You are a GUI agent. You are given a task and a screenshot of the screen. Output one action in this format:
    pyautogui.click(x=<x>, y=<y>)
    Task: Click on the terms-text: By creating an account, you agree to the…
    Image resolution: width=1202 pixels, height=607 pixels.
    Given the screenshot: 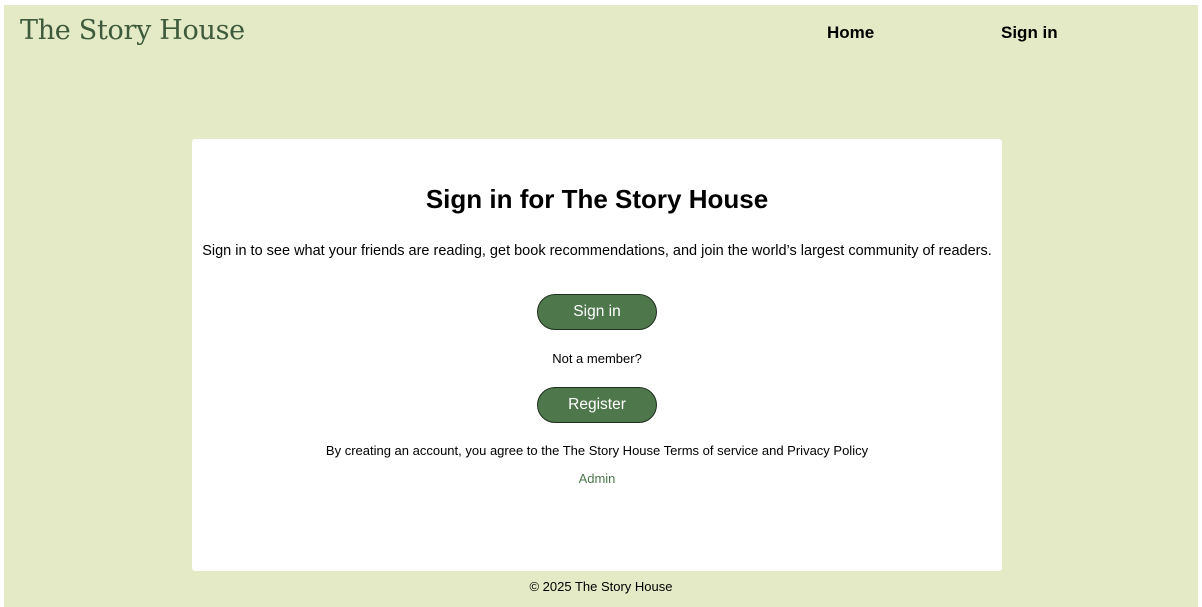 What is the action you would take?
    pyautogui.click(x=597, y=450)
    